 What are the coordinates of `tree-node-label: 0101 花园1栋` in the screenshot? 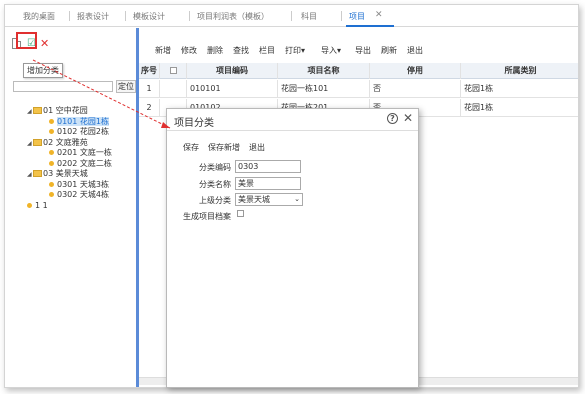 It's located at (83, 121).